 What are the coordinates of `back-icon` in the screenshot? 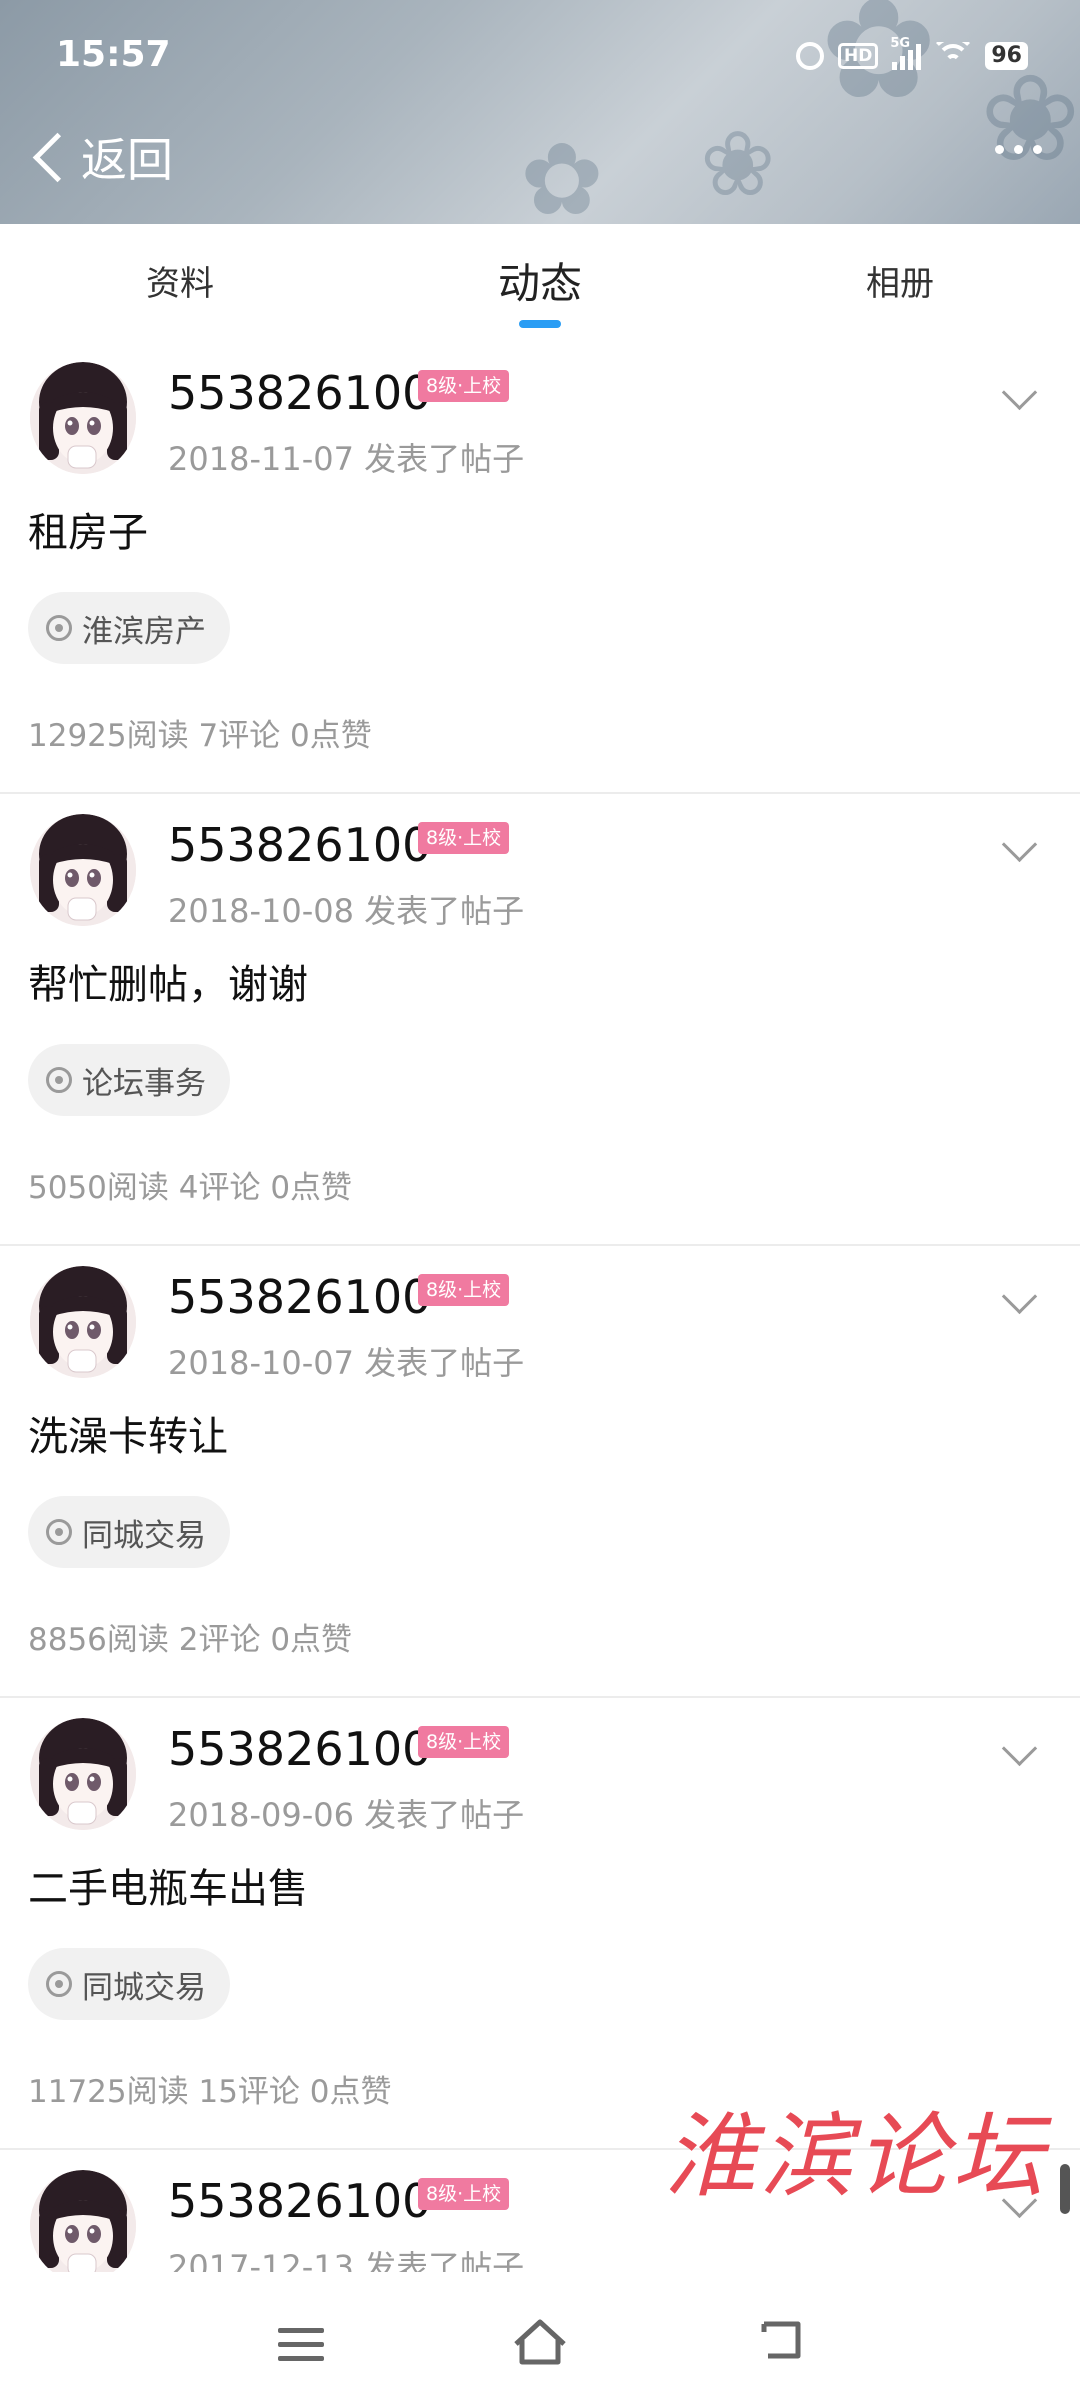 It's located at (781, 2340).